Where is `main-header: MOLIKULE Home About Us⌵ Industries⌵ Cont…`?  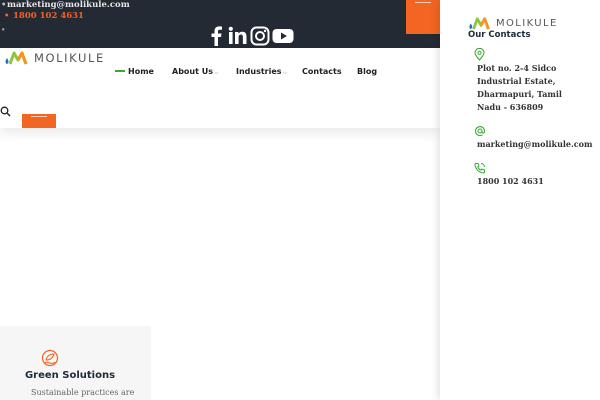
main-header: MOLIKULE Home About Us⌵ Industries⌵ Cont… is located at coordinates (220, 88).